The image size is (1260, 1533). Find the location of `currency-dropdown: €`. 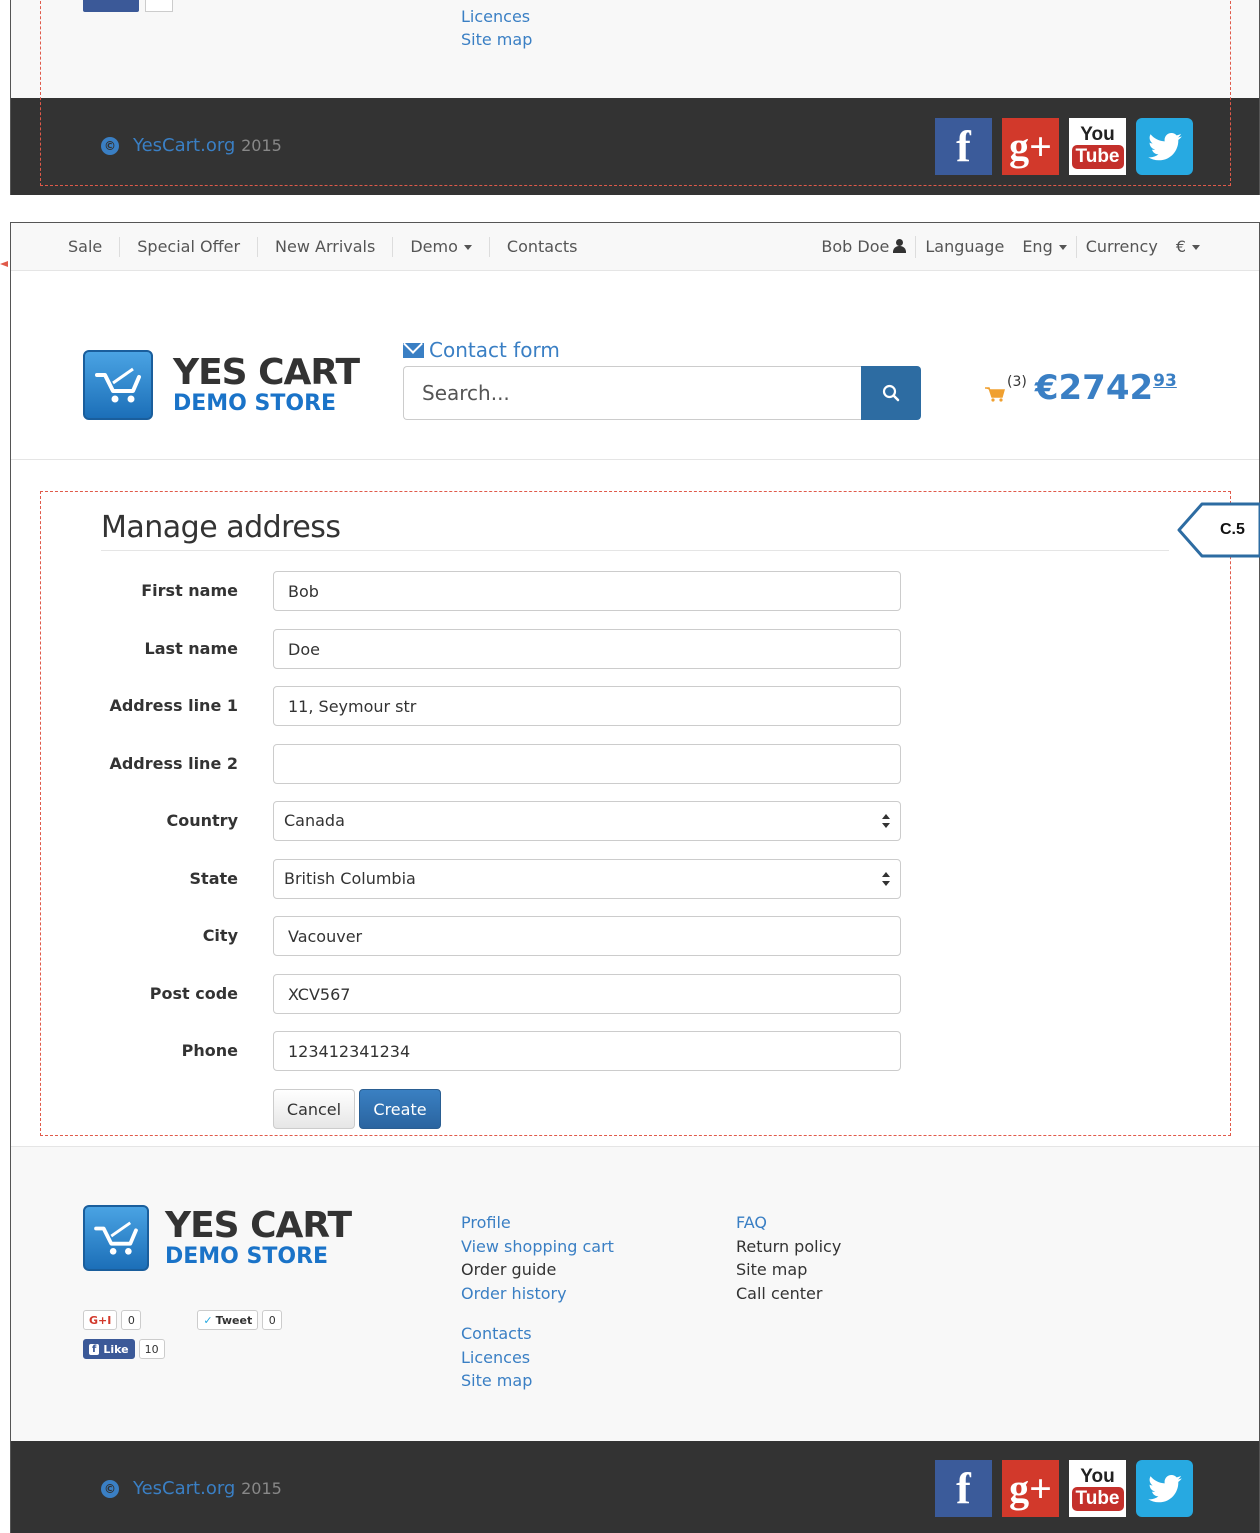

currency-dropdown: € is located at coordinates (1188, 247).